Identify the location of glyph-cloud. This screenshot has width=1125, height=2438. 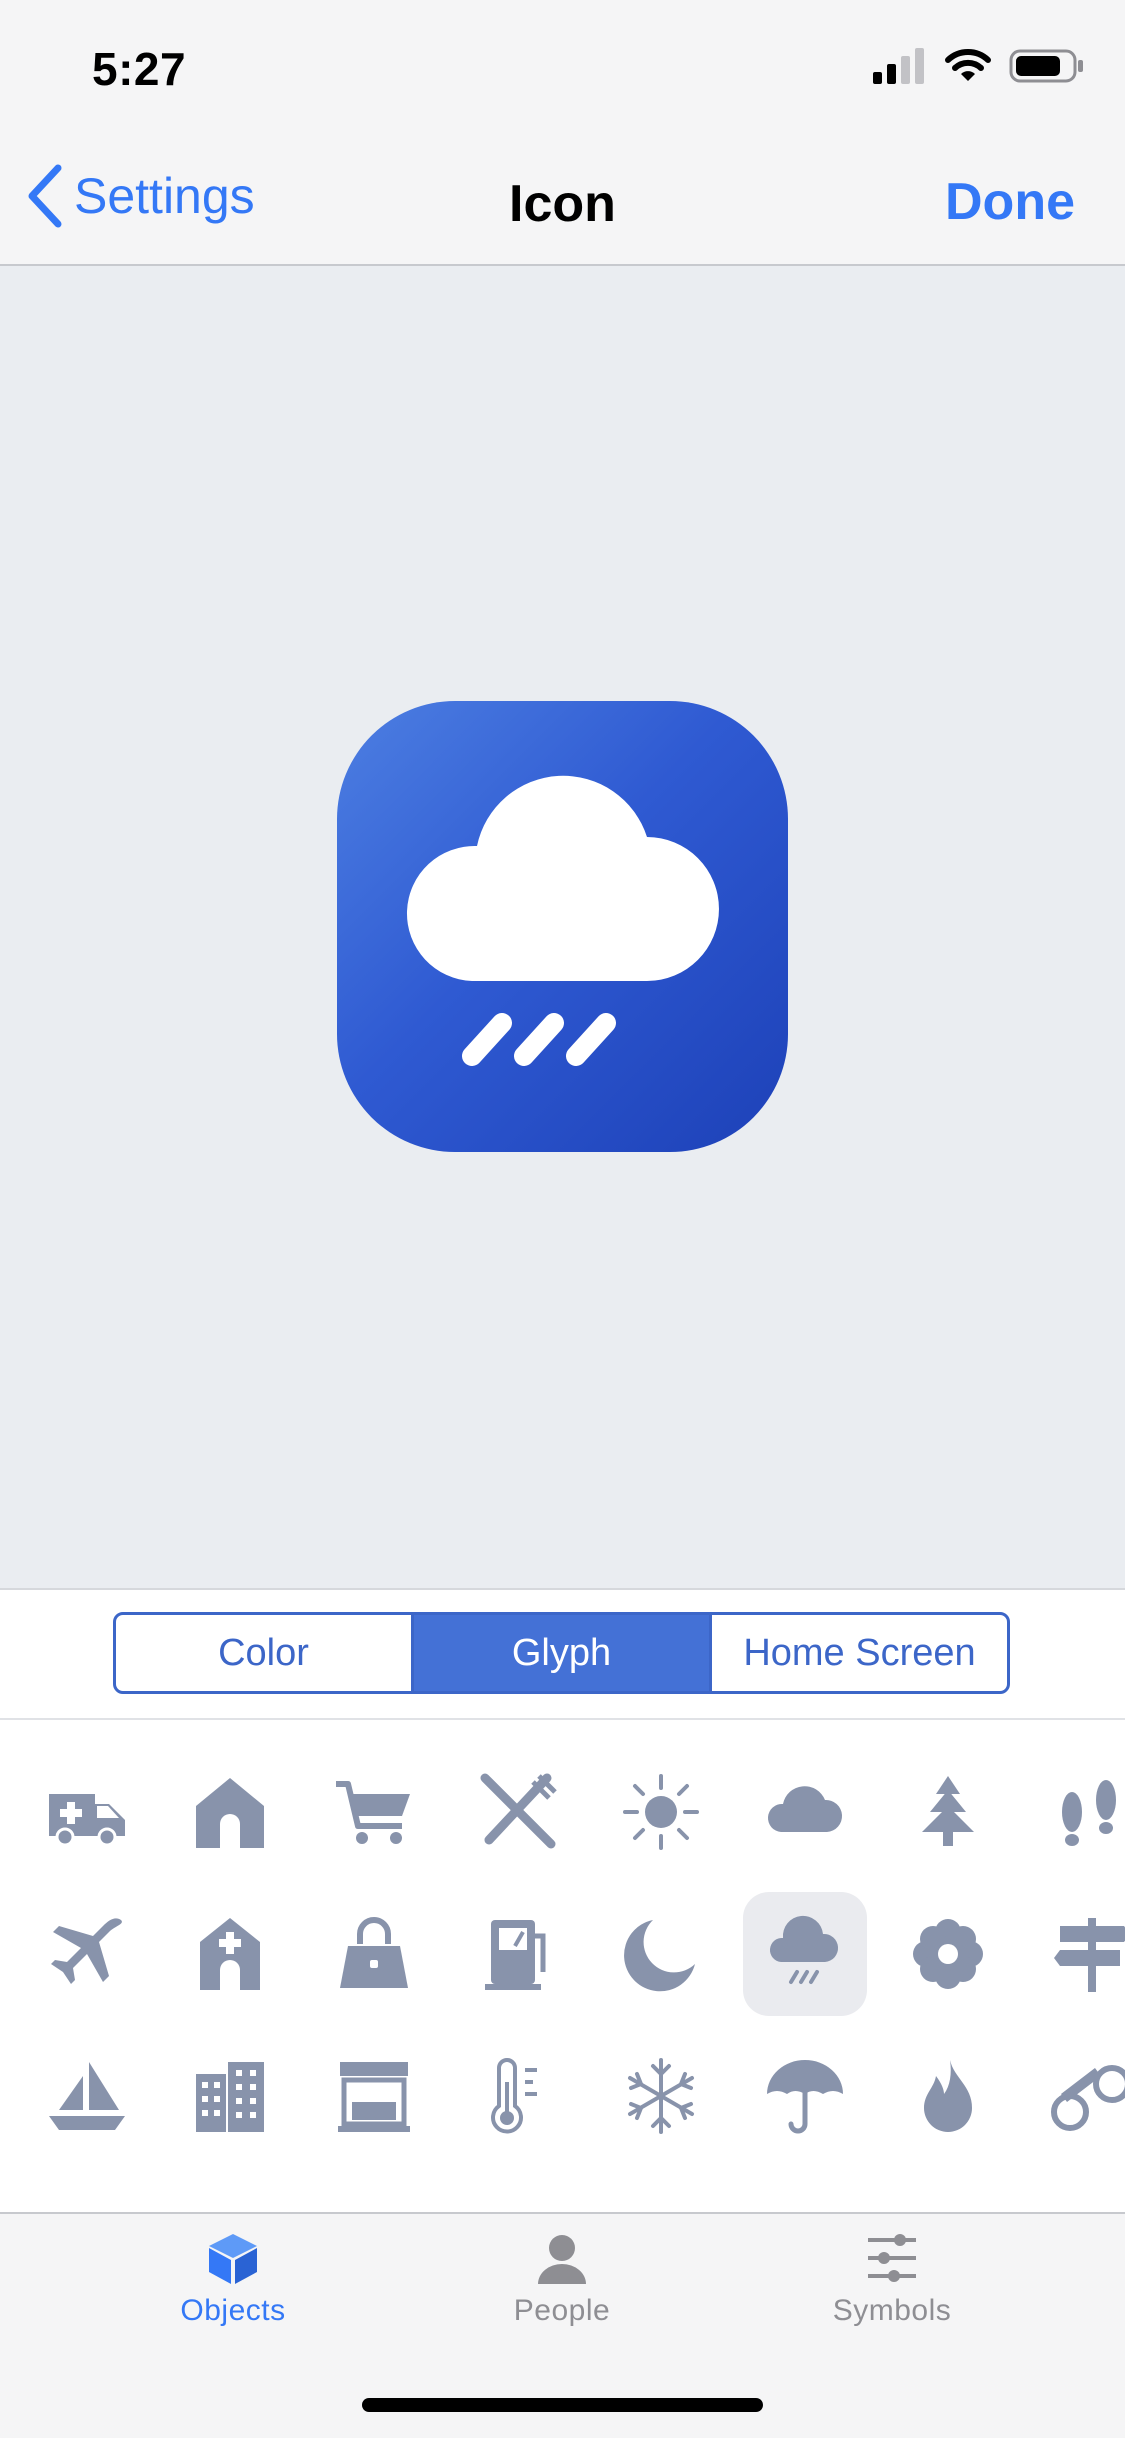
(805, 1812).